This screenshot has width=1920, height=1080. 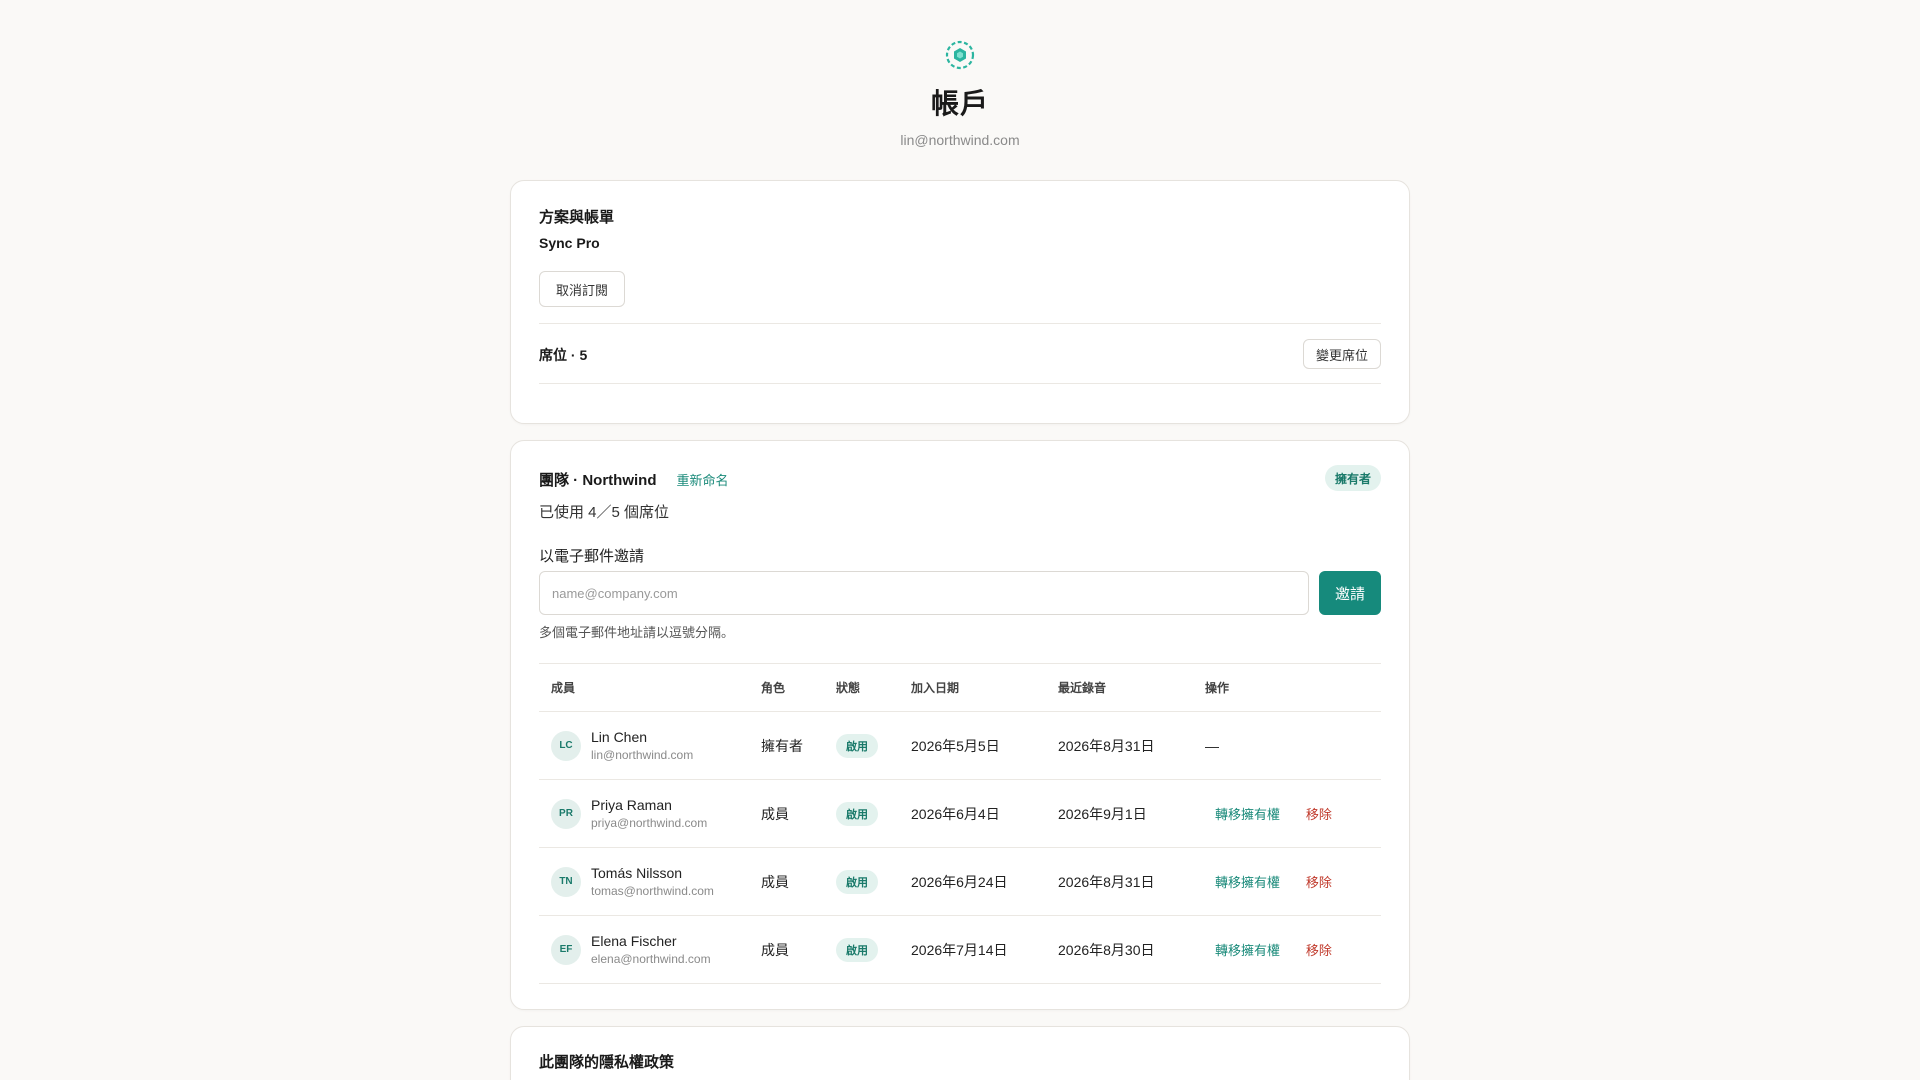 What do you see at coordinates (634, 941) in the screenshot?
I see `member-name: Elena Fischer` at bounding box center [634, 941].